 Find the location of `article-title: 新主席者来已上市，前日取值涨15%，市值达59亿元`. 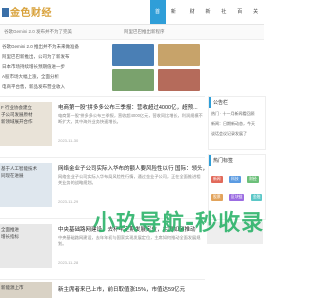

article-title: 新主席者来已上市，前日取值涨15%，市值达59亿元 is located at coordinates (121, 289).